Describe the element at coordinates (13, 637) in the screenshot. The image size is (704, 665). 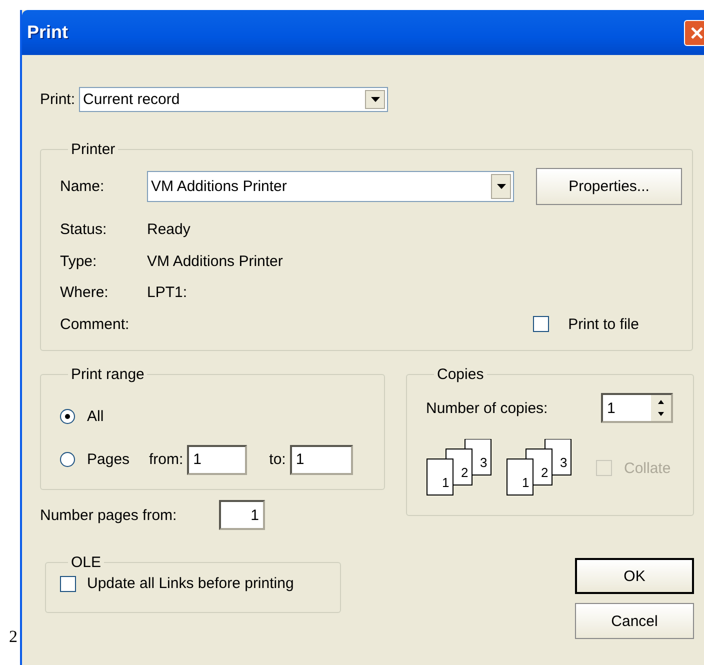
I see `page-number: 2` at that location.